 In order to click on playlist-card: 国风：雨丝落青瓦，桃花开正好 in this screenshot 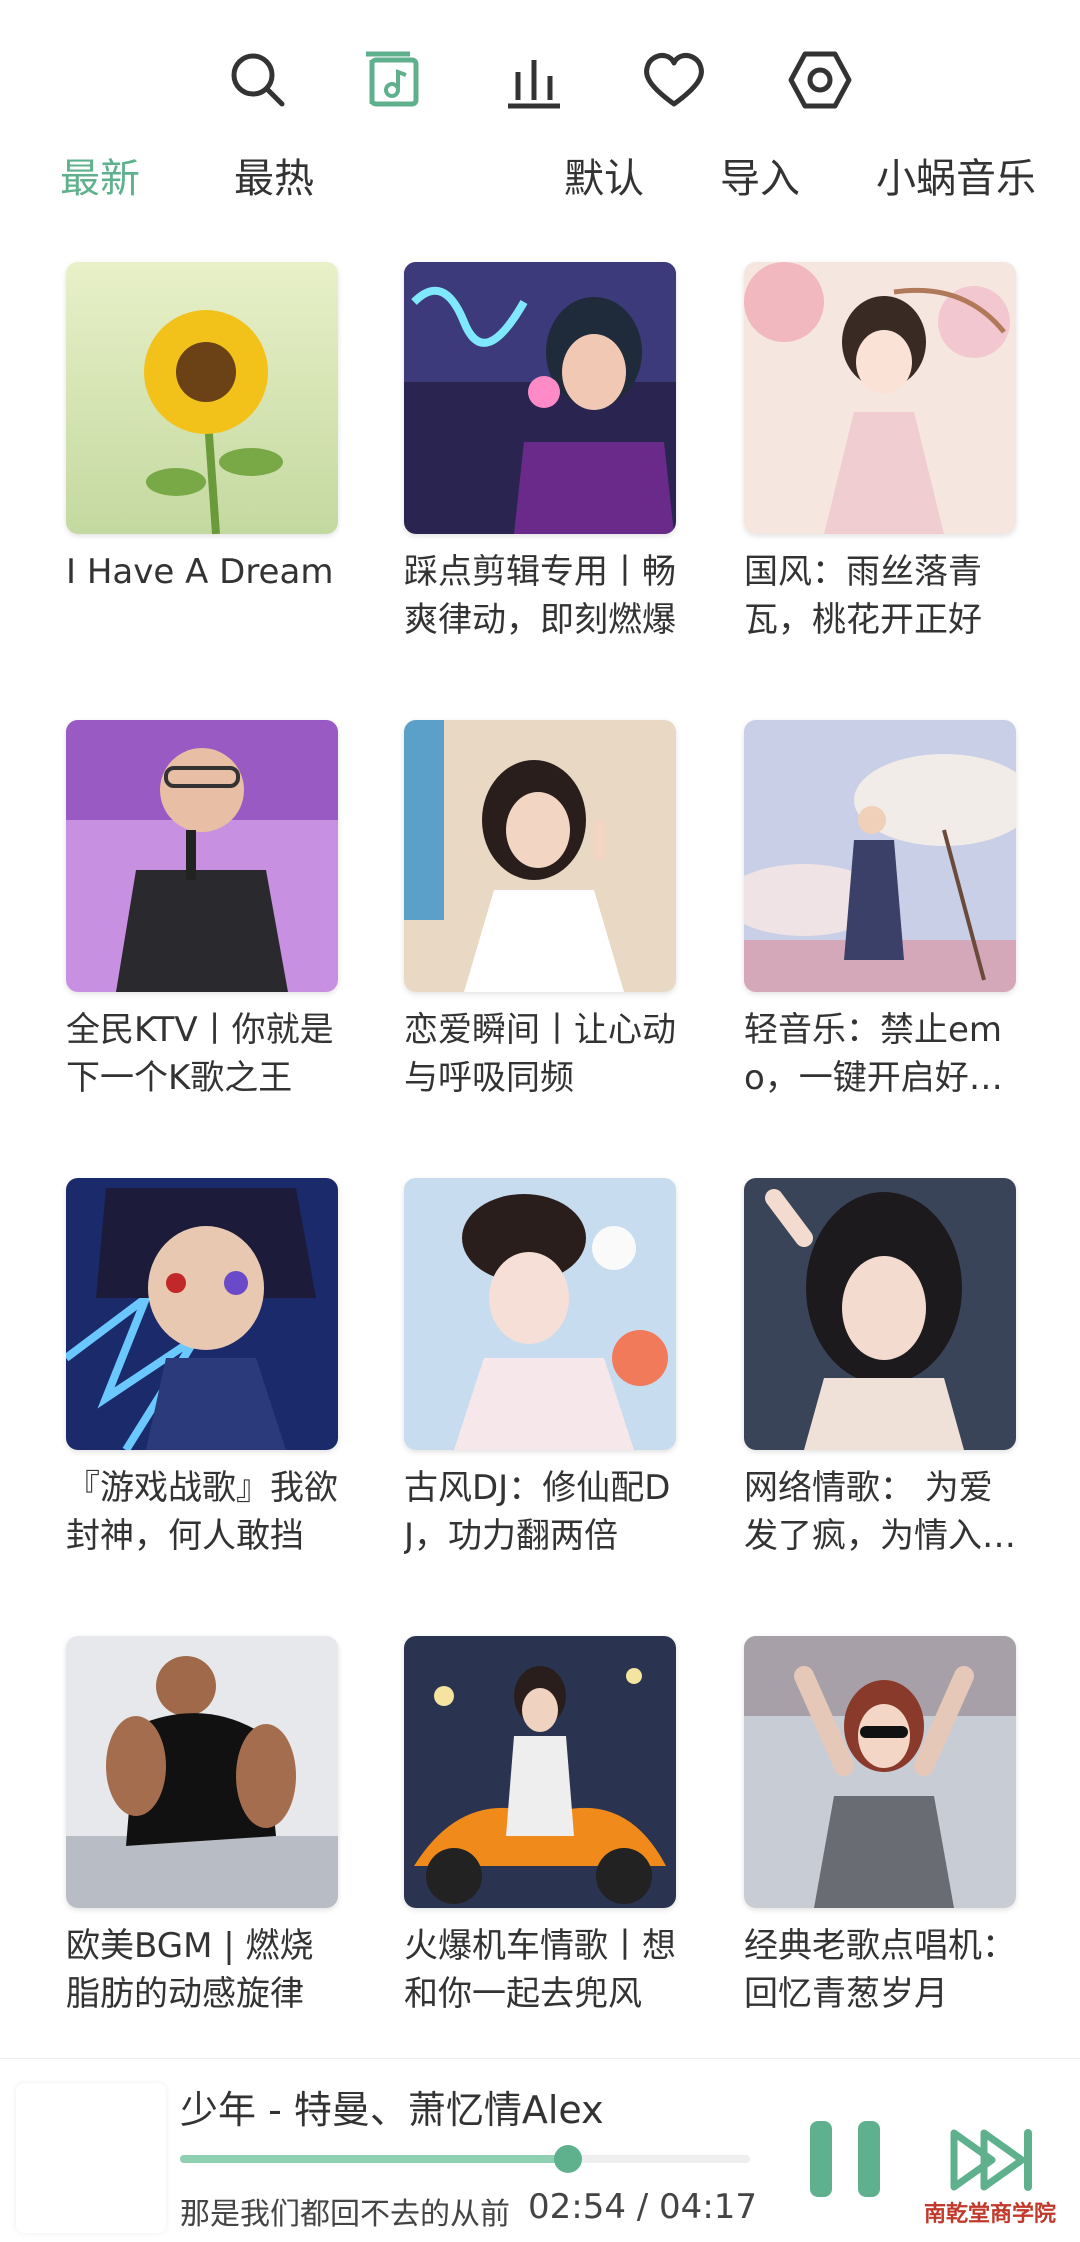, I will do `click(880, 472)`.